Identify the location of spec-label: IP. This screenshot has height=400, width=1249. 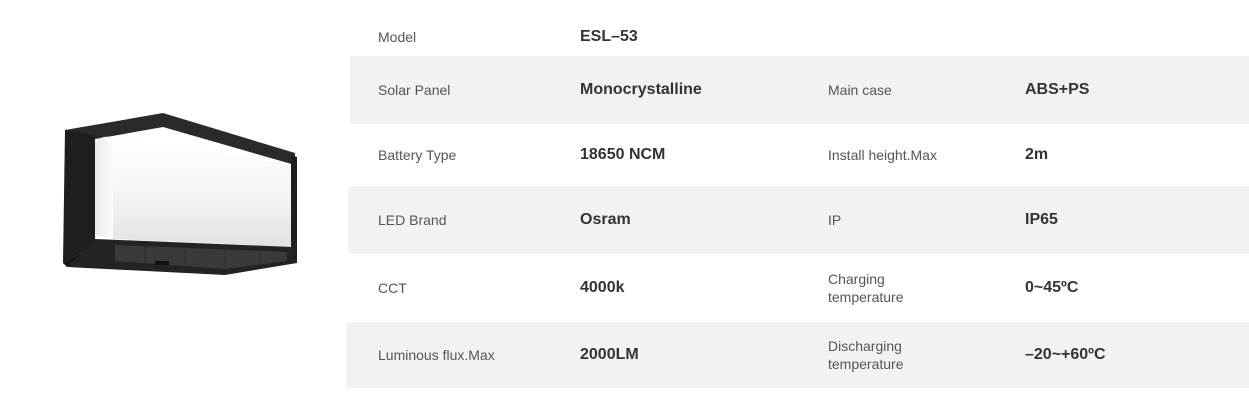
(835, 220).